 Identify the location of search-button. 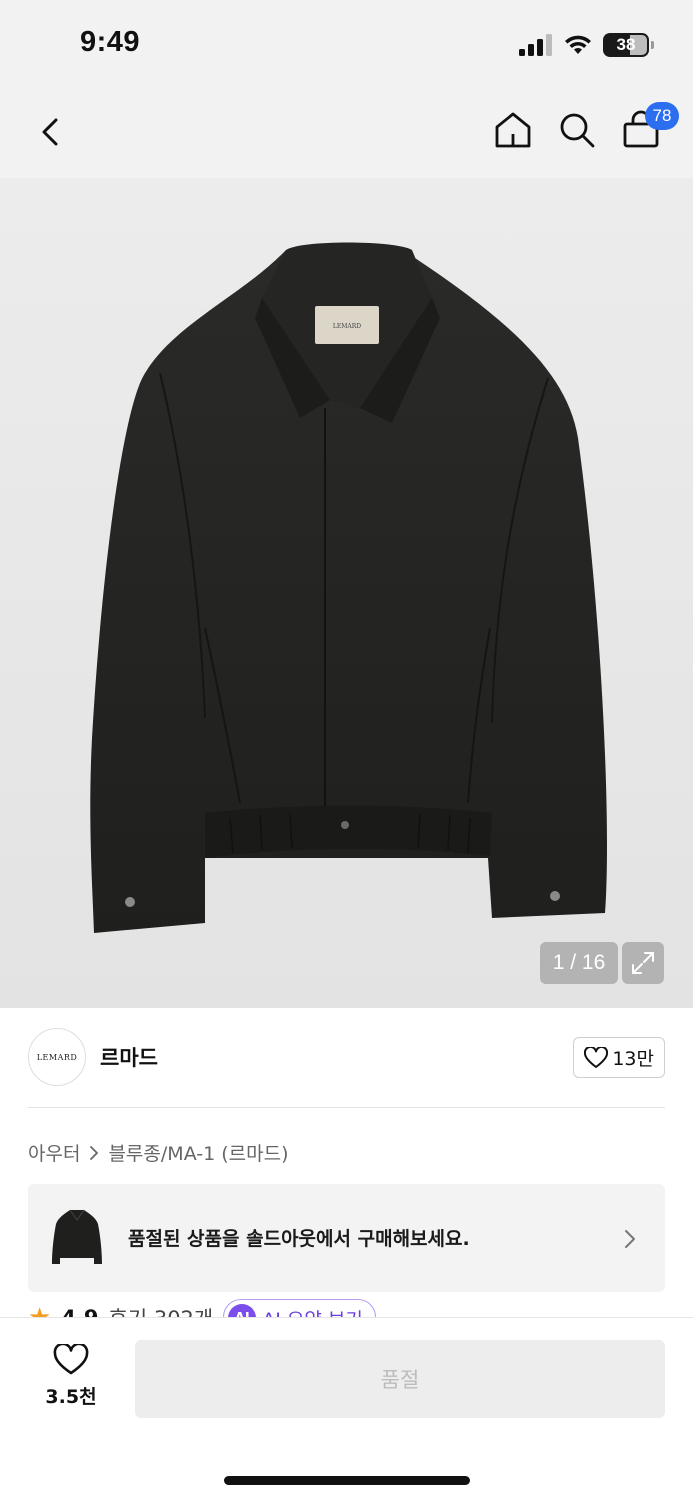
(577, 130).